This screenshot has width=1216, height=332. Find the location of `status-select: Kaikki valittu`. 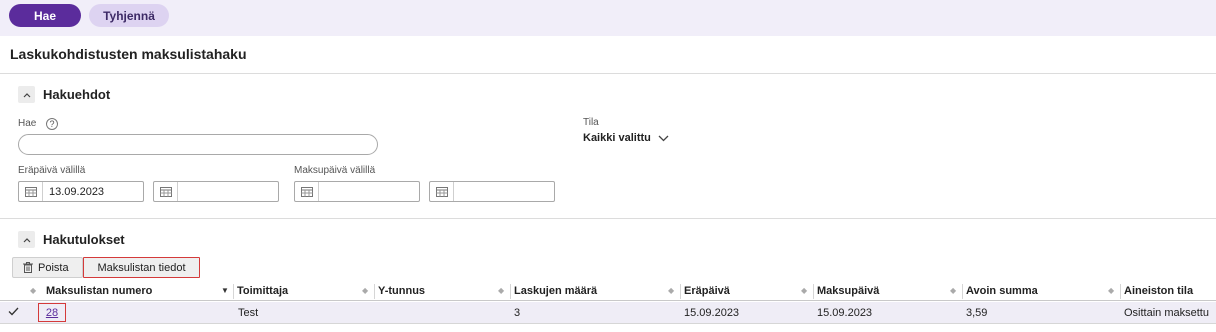

status-select: Kaikki valittu is located at coordinates (626, 138).